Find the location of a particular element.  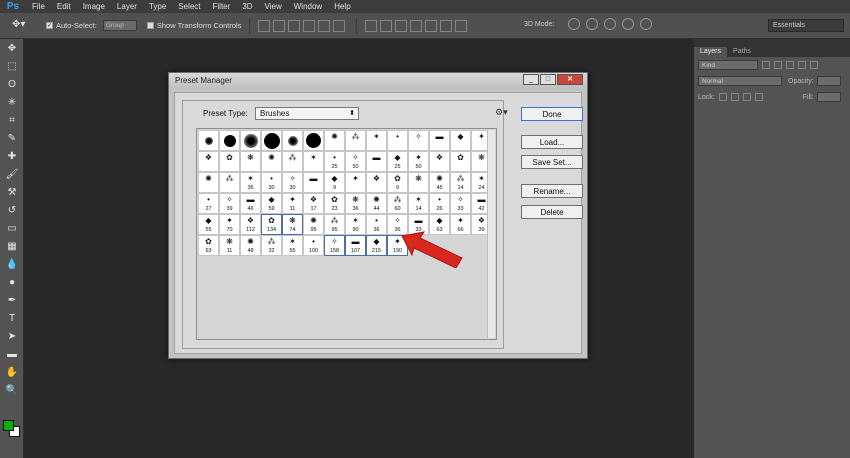

brush-preset: • 36 is located at coordinates (376, 224).